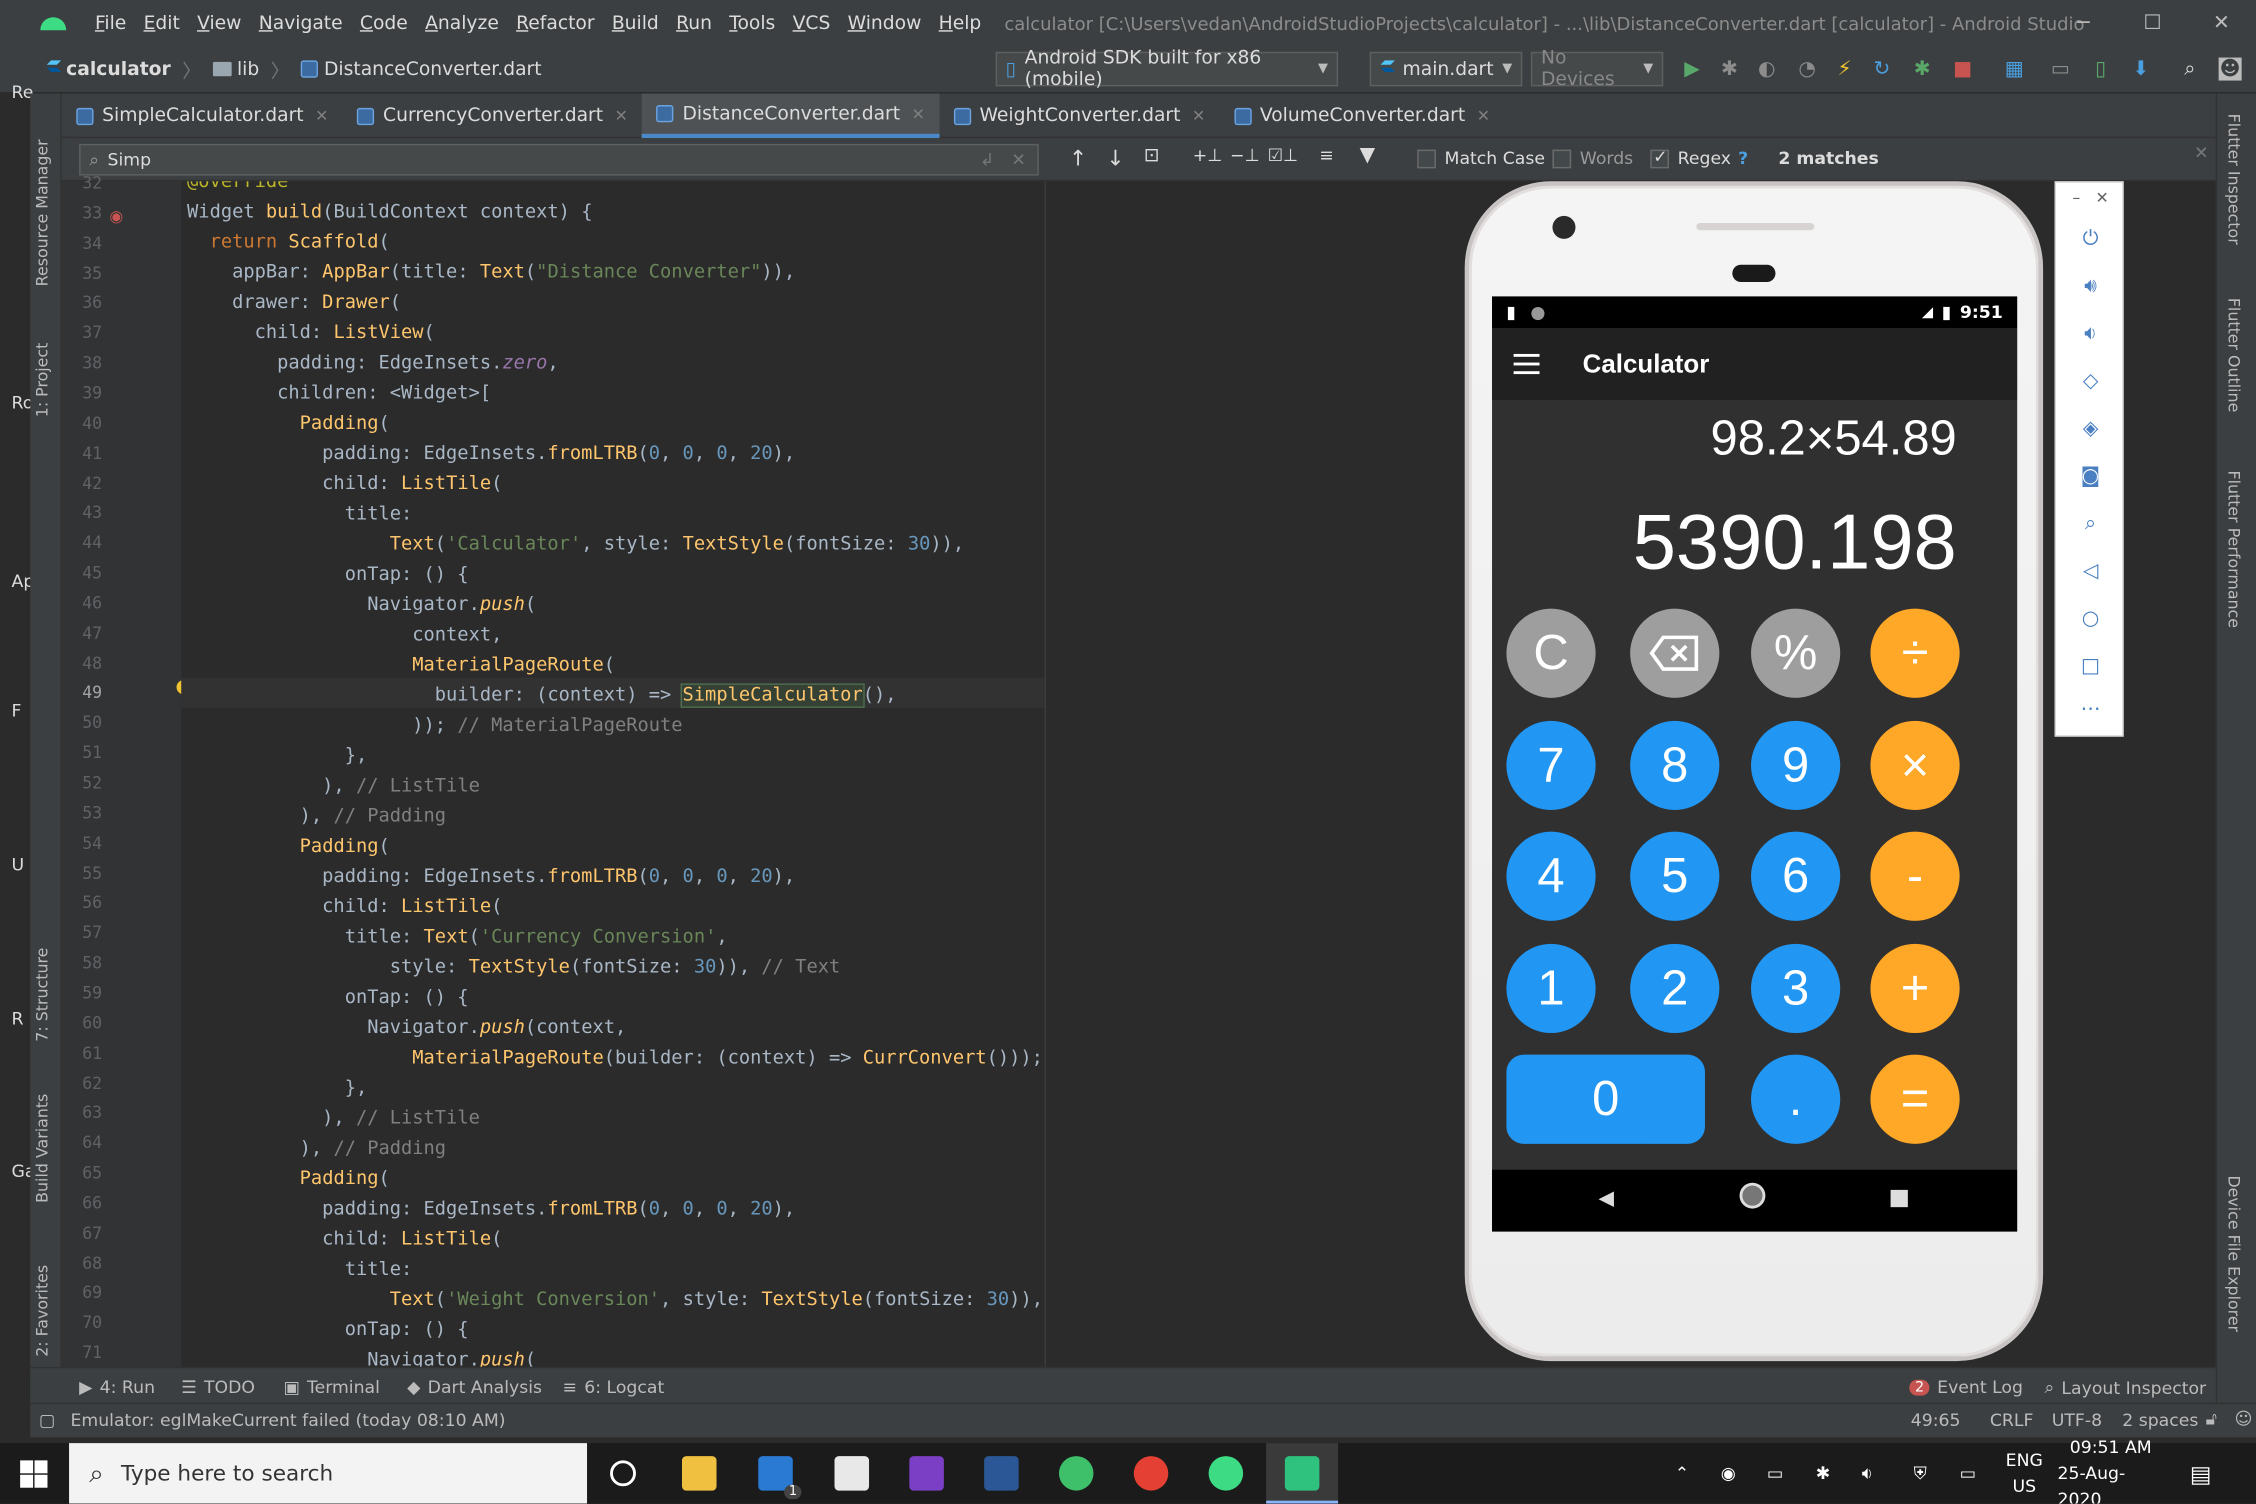 Image resolution: width=2256 pixels, height=1504 pixels. I want to click on minimize-icon: –, so click(2076, 197).